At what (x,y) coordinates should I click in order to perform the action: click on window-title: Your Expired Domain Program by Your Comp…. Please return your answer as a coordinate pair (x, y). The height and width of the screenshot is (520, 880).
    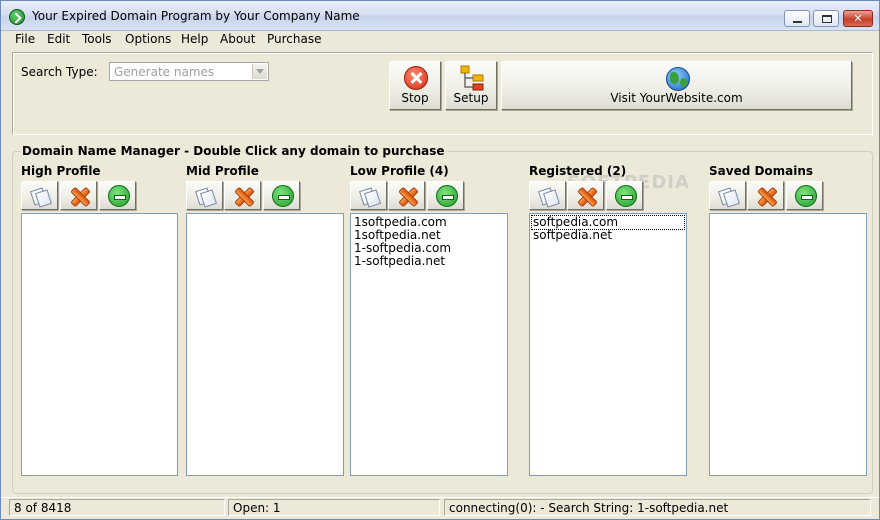
    Looking at the image, I should click on (196, 16).